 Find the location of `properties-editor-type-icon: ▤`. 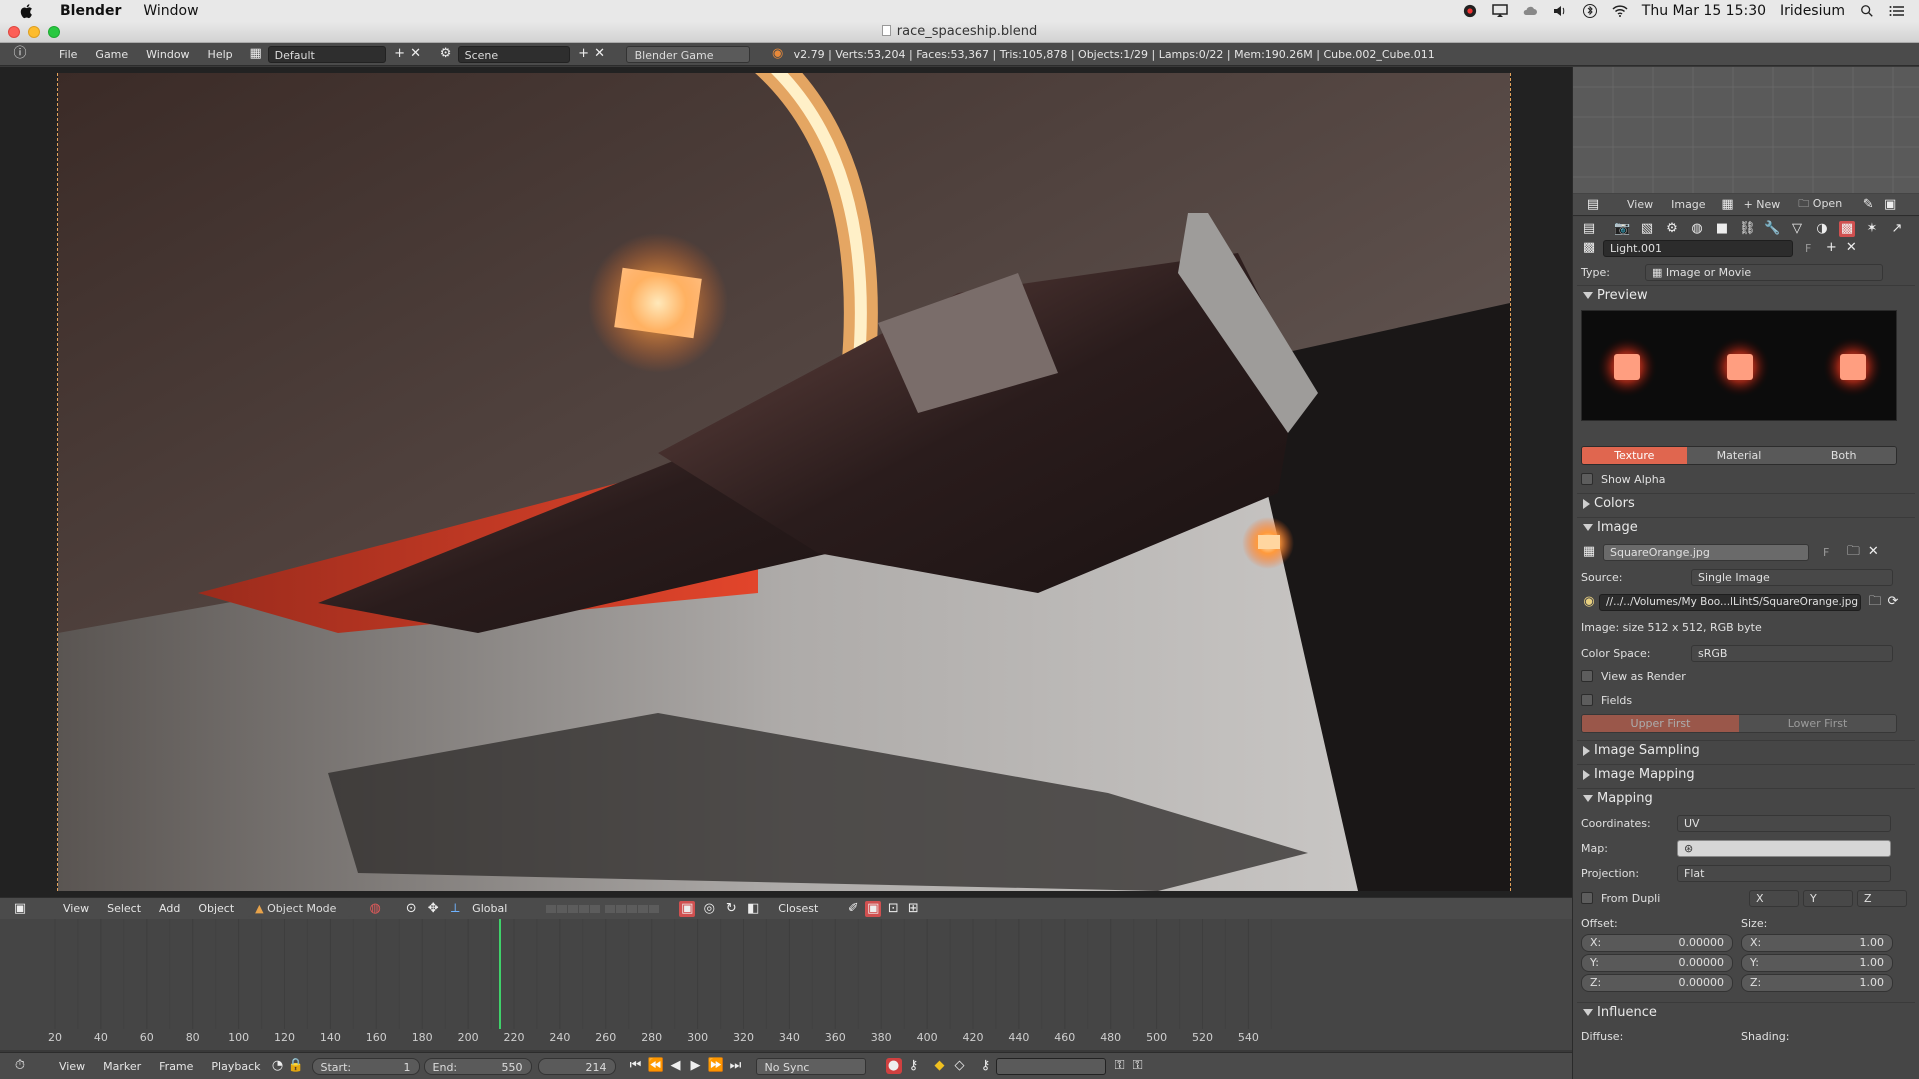

properties-editor-type-icon: ▤ is located at coordinates (1589, 229).